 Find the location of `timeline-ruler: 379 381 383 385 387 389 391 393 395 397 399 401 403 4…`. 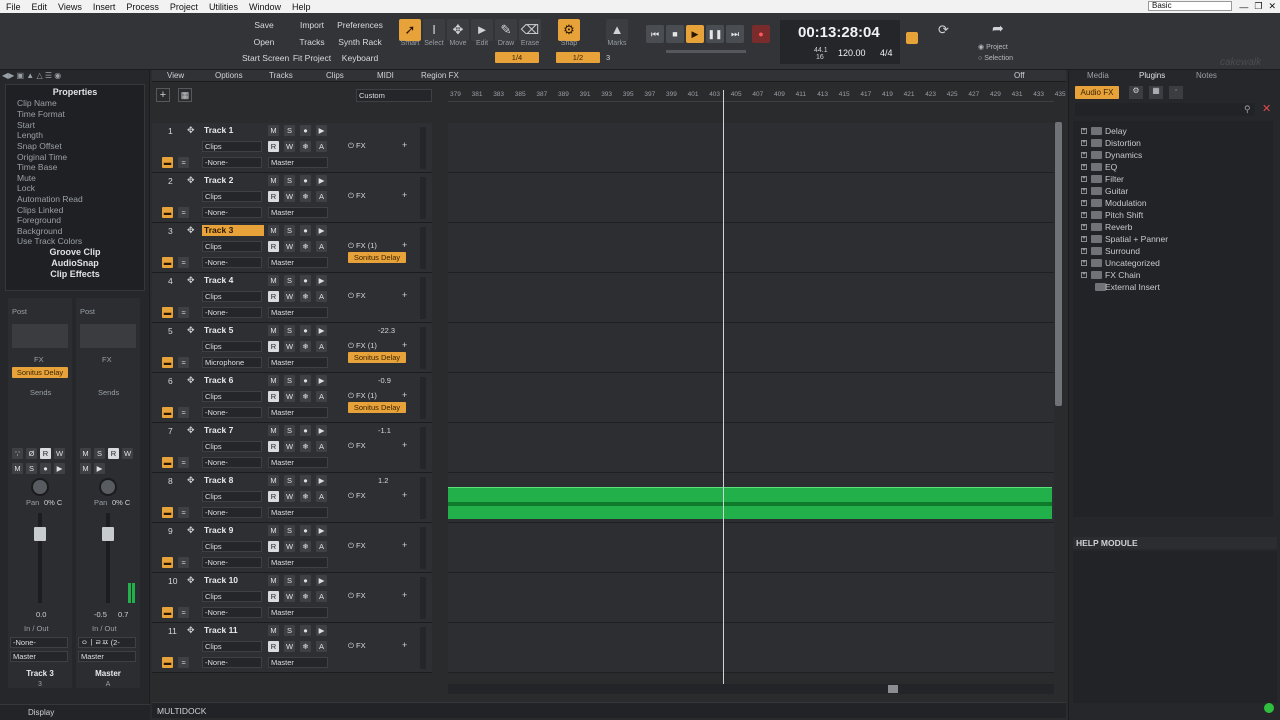

timeline-ruler: 379 381 383 385 387 389 391 393 395 397 399 401 403 4… is located at coordinates (757, 96).